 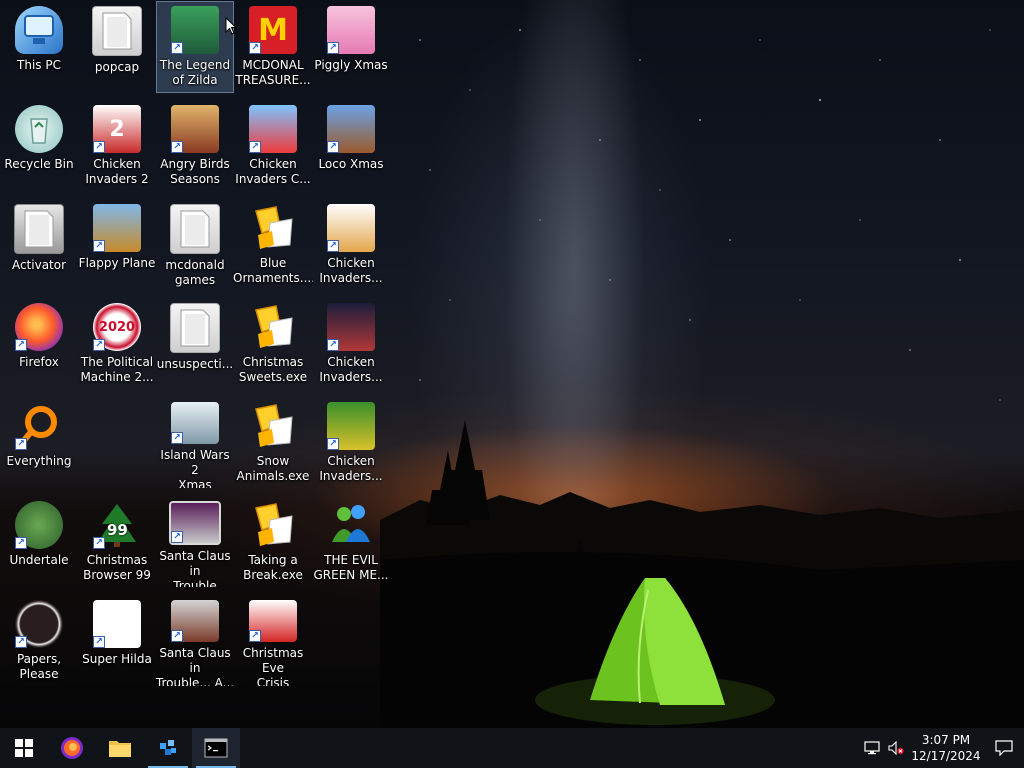 What do you see at coordinates (273, 369) in the screenshot?
I see `desktop-icon-label: Christmas Sweets.exe` at bounding box center [273, 369].